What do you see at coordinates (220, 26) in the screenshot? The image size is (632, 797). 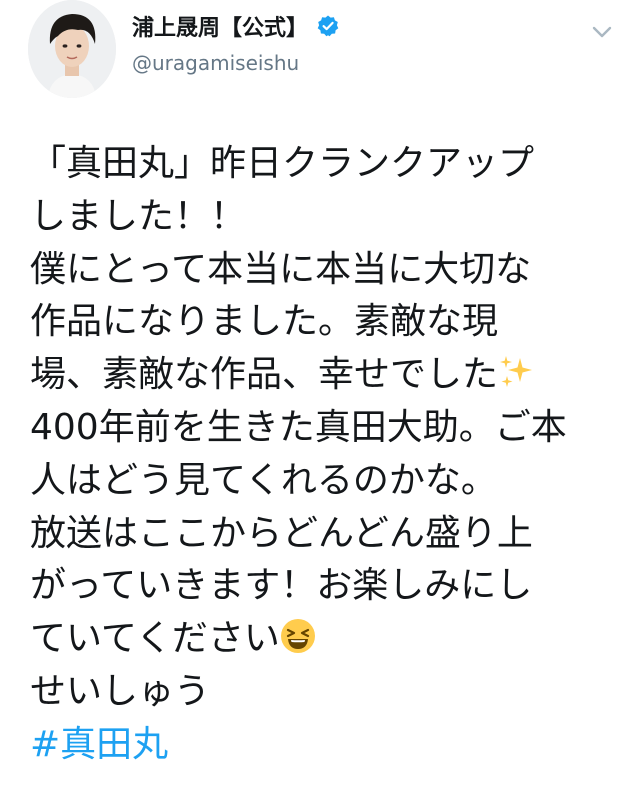 I see `display-name: 浦上晟周【公式】` at bounding box center [220, 26].